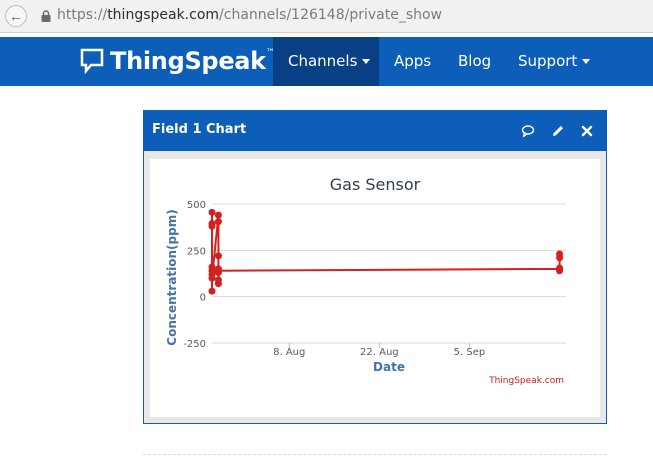 The height and width of the screenshot is (456, 653). What do you see at coordinates (196, 205) in the screenshot?
I see `y-tick-label: 500` at bounding box center [196, 205].